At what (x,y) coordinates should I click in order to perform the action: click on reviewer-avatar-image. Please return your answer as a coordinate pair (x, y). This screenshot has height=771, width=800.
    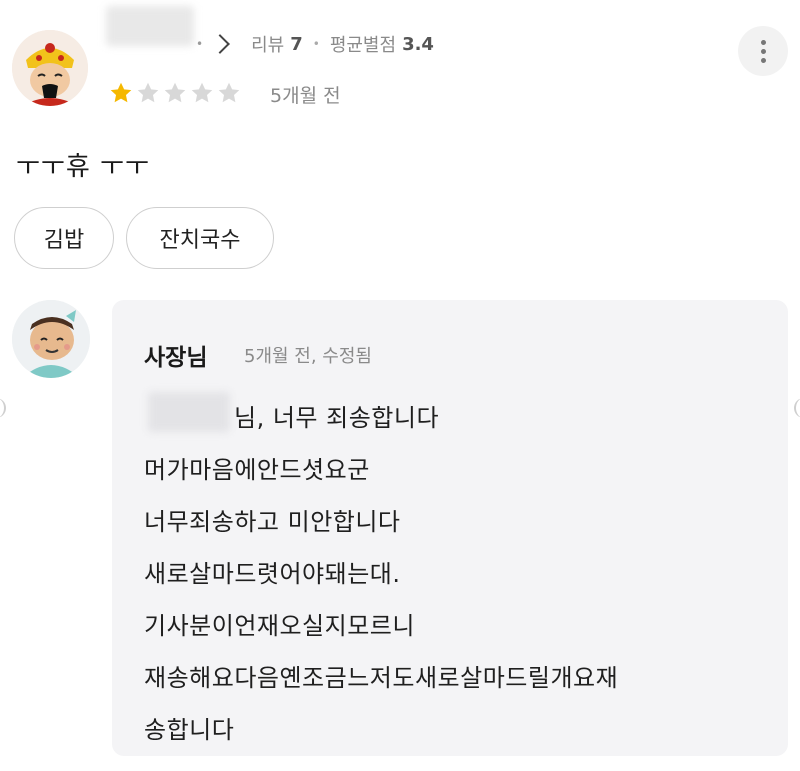
    Looking at the image, I should click on (50, 68).